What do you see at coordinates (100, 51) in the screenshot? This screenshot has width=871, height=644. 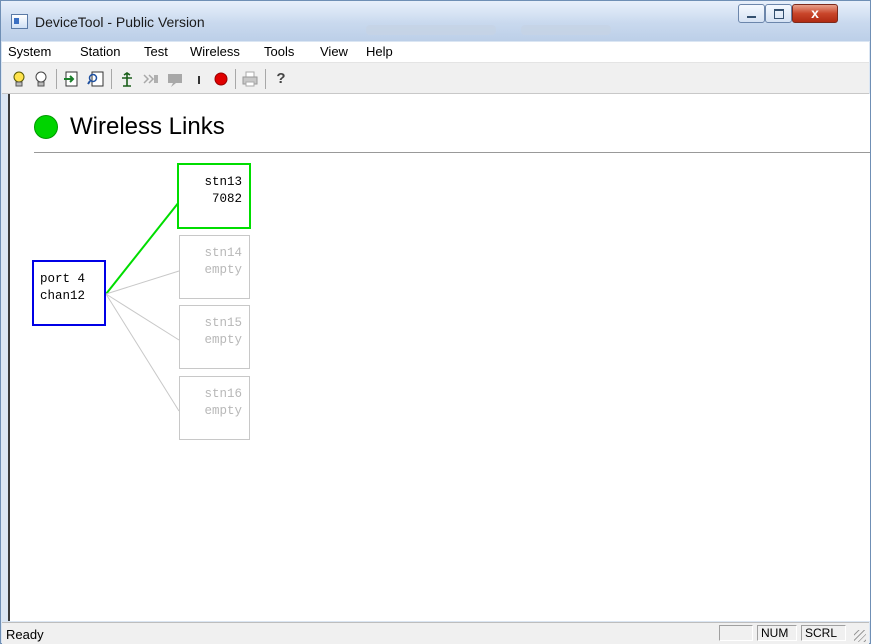 I see `menu-station: Station` at bounding box center [100, 51].